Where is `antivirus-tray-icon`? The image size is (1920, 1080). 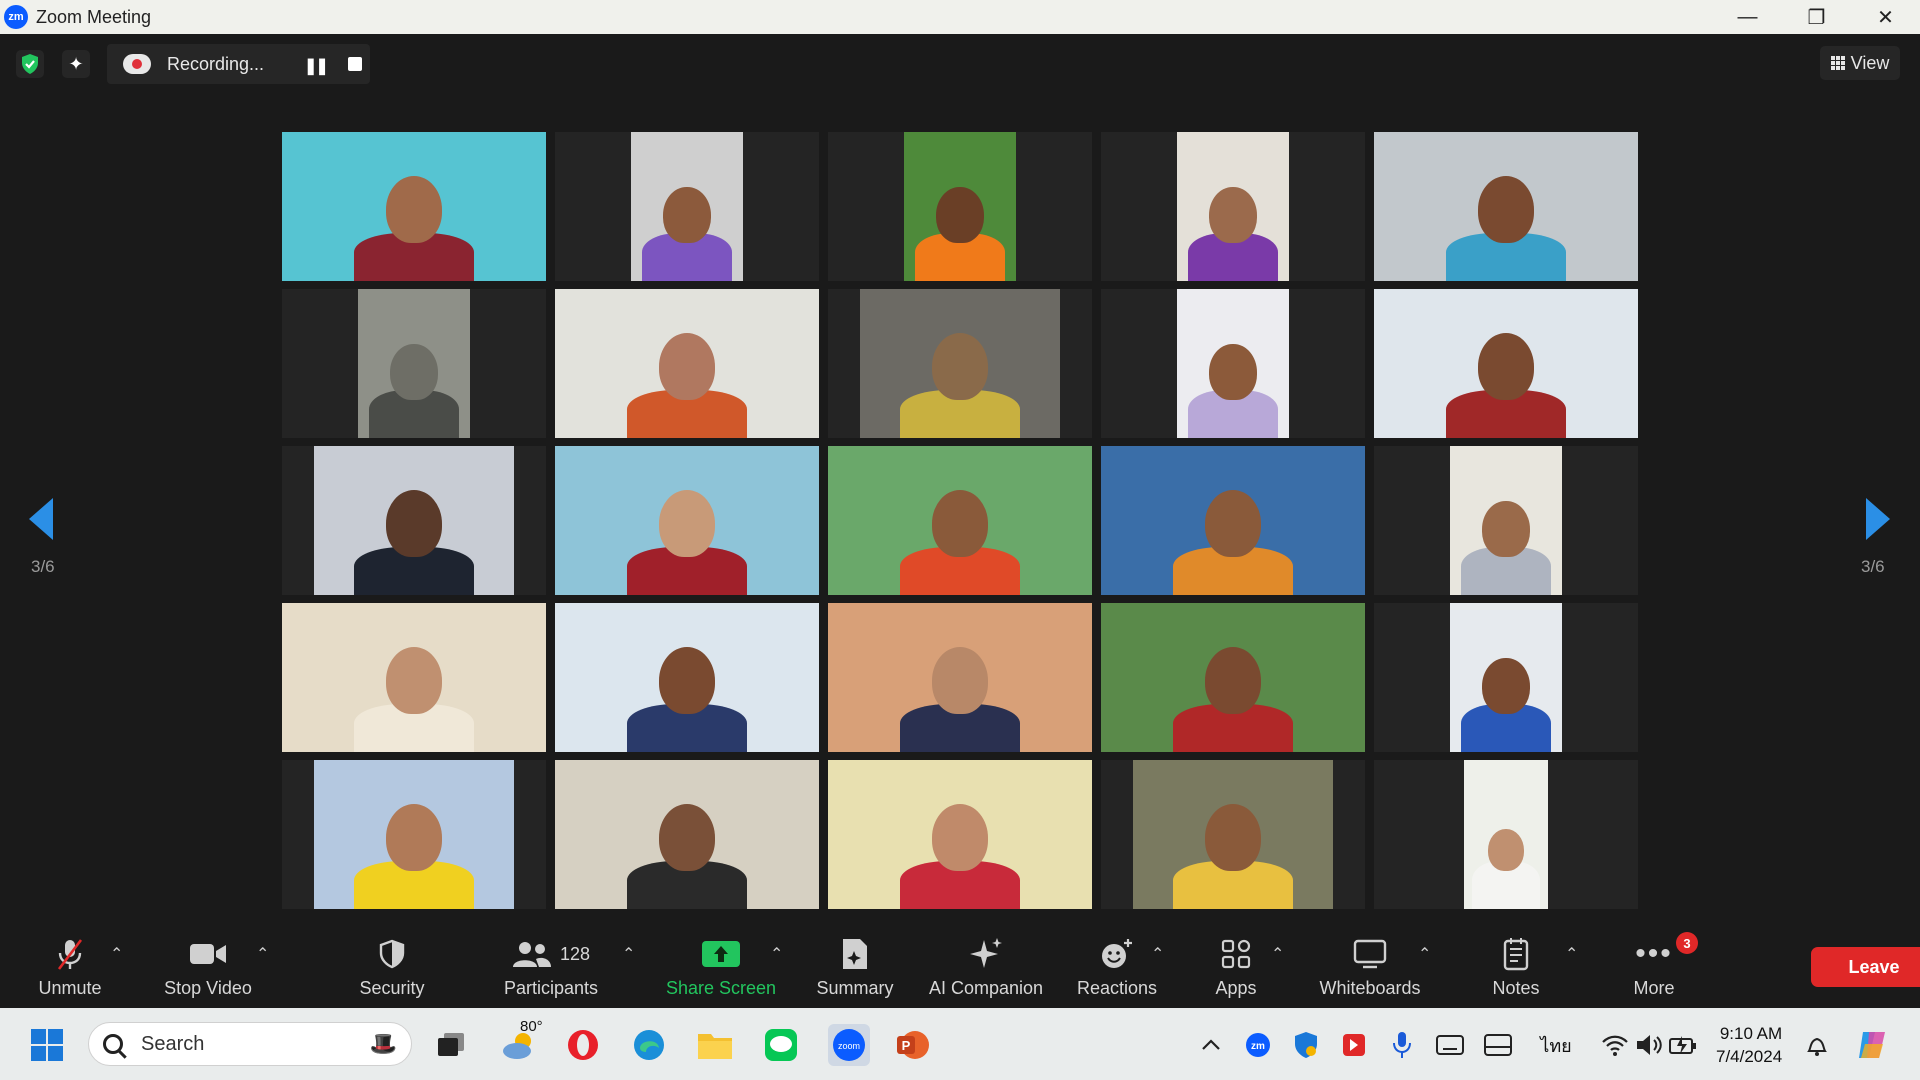 antivirus-tray-icon is located at coordinates (1354, 1045).